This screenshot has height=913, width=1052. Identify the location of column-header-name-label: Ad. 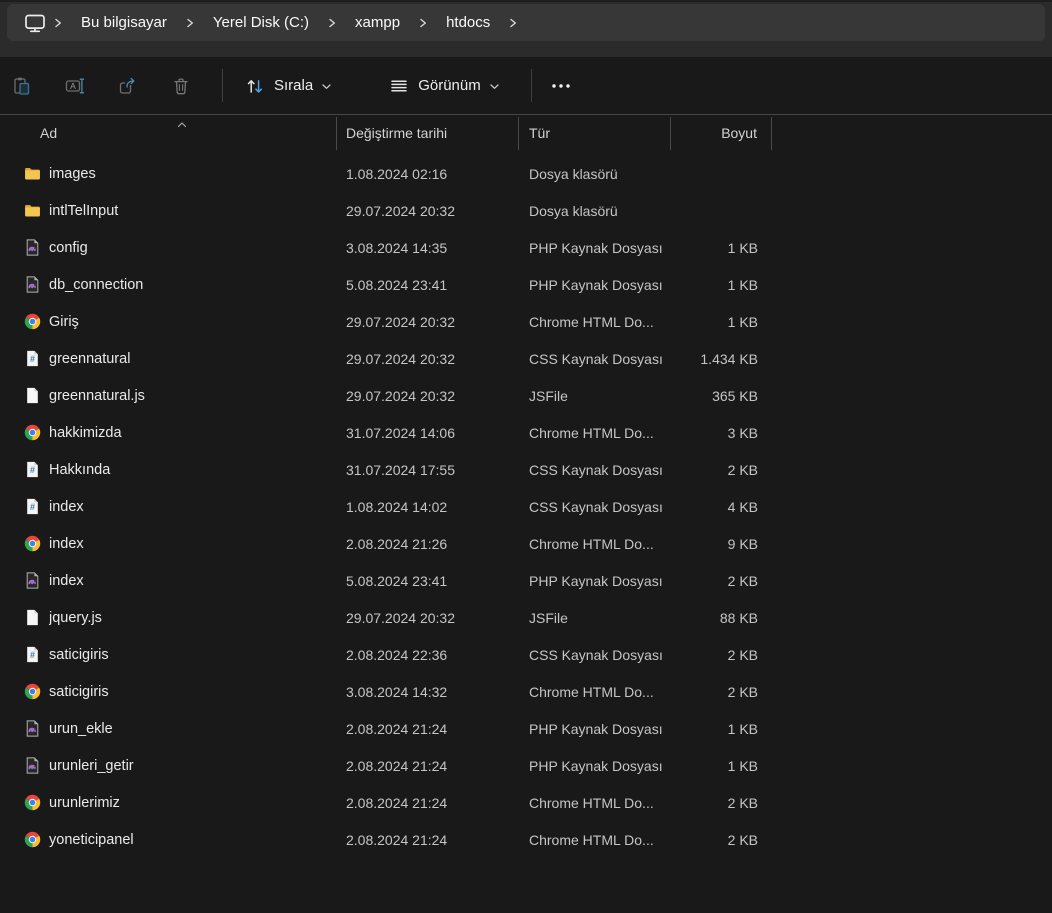
(49, 133).